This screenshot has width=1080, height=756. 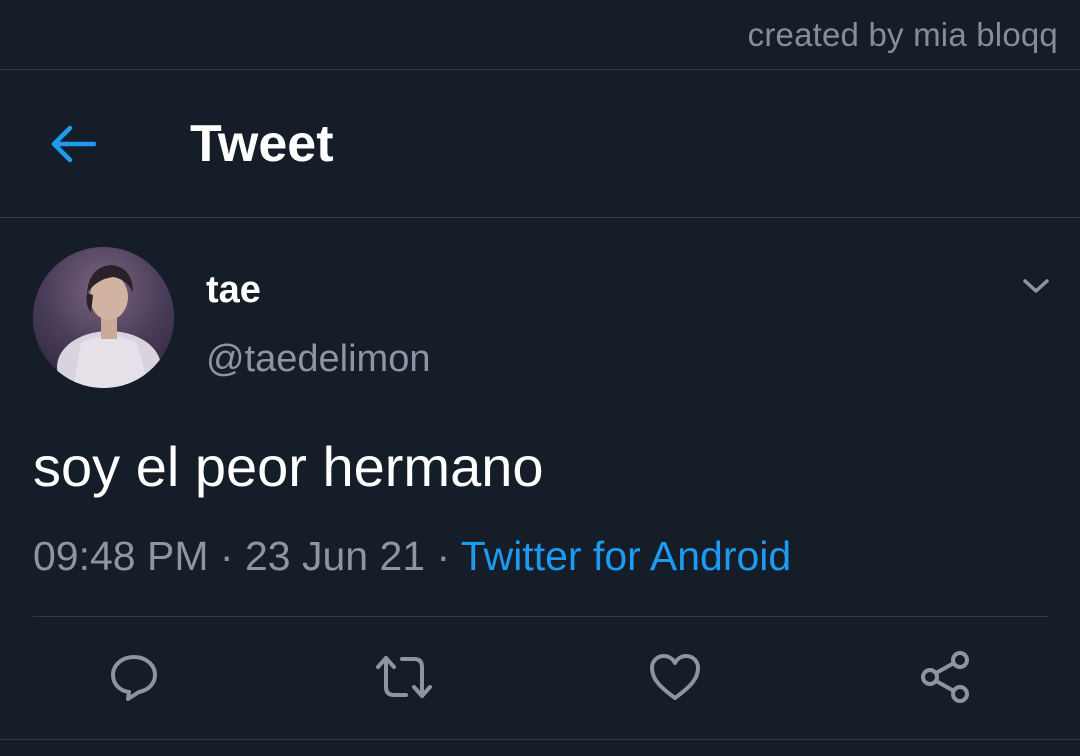 I want to click on tweet-source-link: Twitter for Android, so click(x=626, y=556).